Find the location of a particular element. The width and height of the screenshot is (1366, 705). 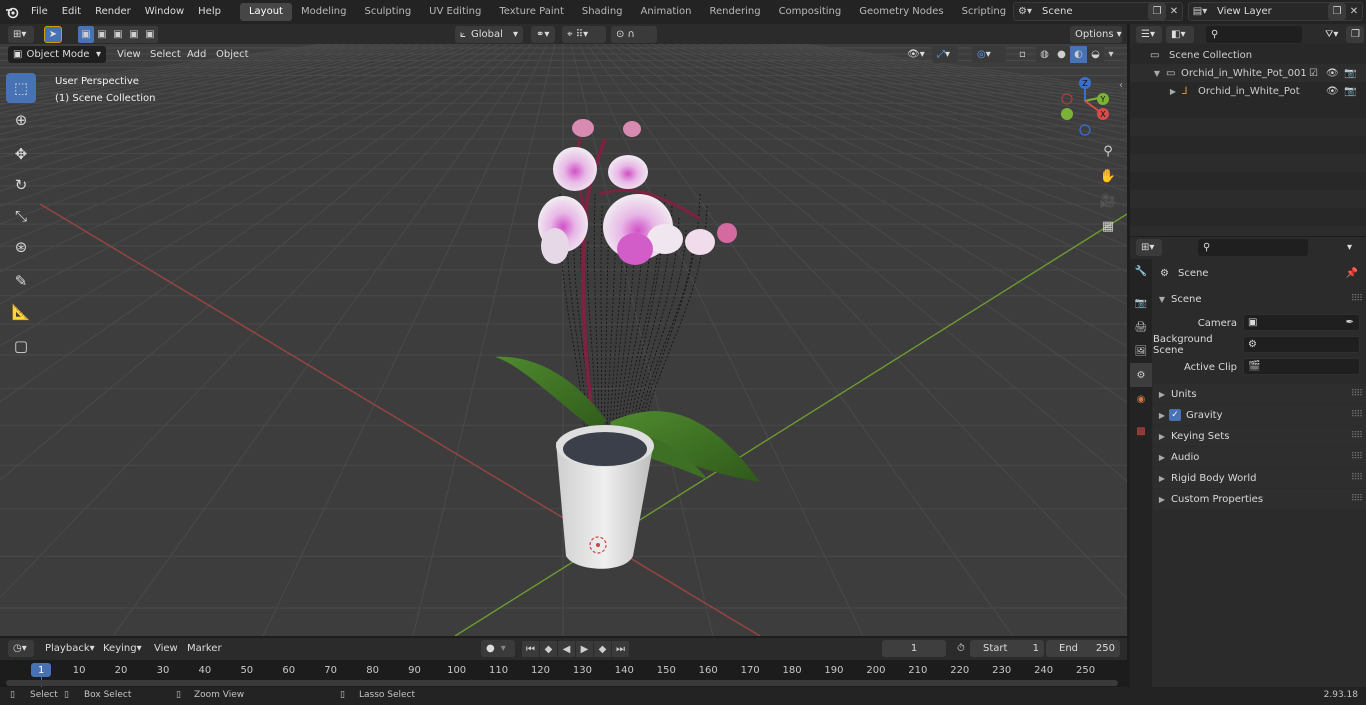

viewport-menu-view: View is located at coordinates (129, 54).